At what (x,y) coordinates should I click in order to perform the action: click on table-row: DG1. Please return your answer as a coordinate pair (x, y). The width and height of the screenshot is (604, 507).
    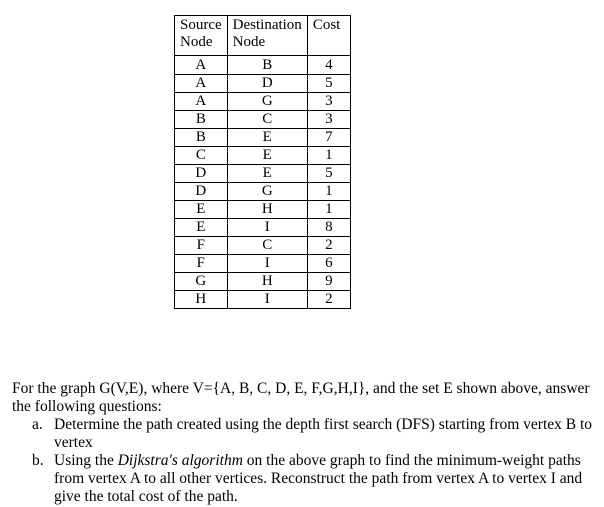
    Looking at the image, I should click on (262, 191).